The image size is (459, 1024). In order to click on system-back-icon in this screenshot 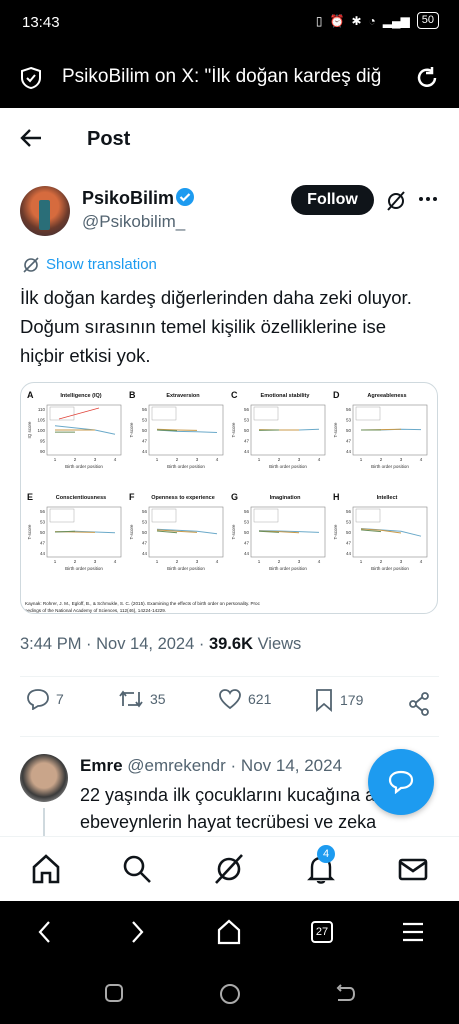, I will do `click(345, 994)`.